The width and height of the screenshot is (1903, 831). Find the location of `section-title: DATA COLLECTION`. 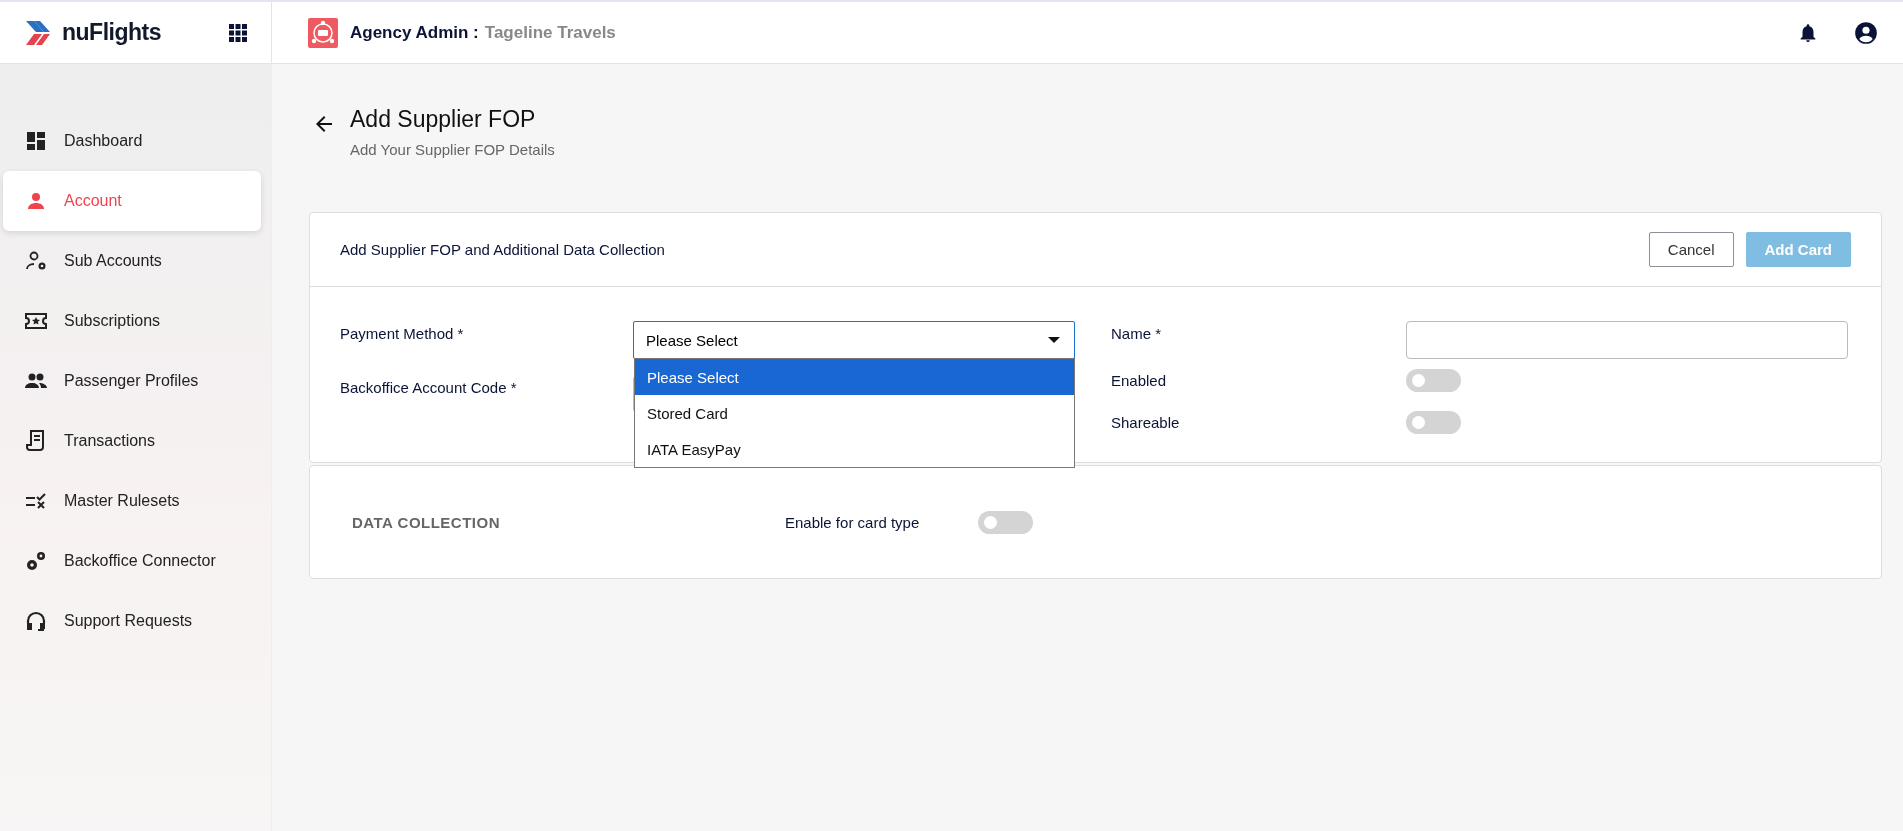

section-title: DATA COLLECTION is located at coordinates (427, 522).